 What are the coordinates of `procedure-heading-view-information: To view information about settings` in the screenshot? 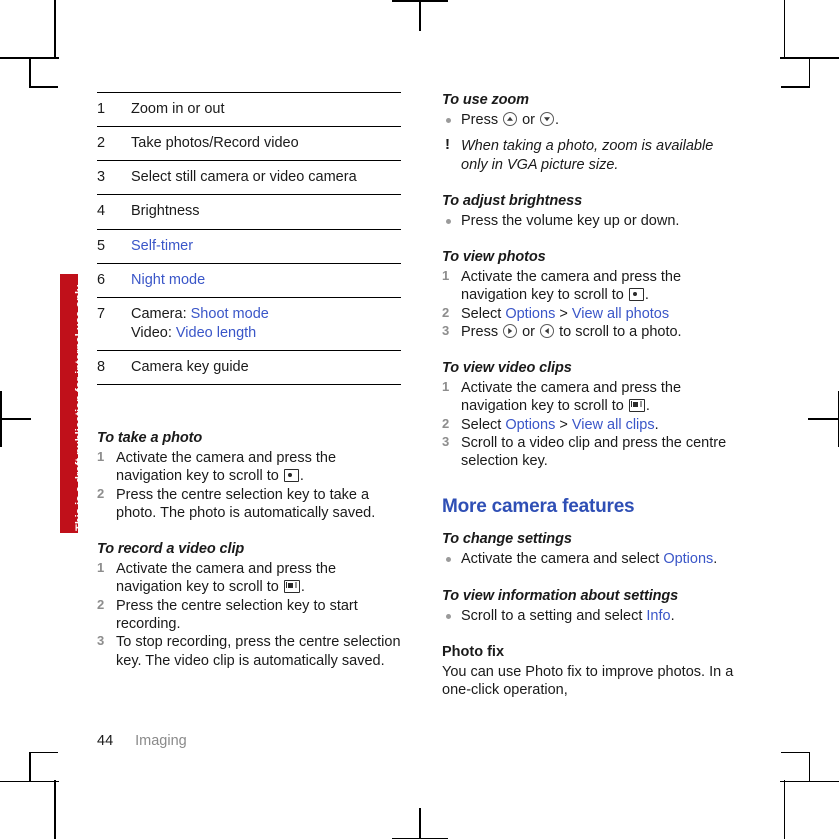 It's located at (560, 595).